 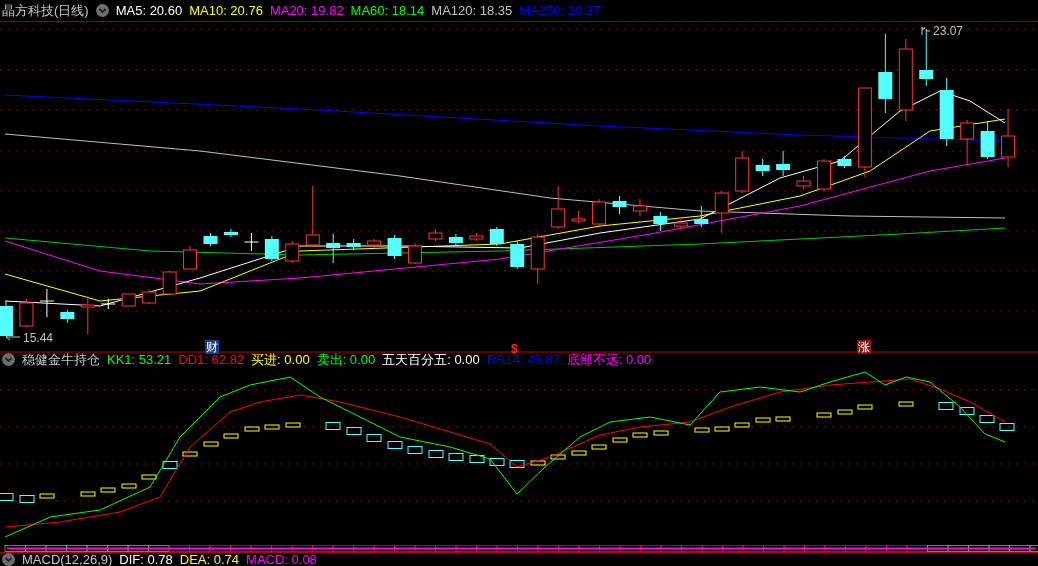 I want to click on chart-title: MACD(12,26,9), so click(x=67, y=559).